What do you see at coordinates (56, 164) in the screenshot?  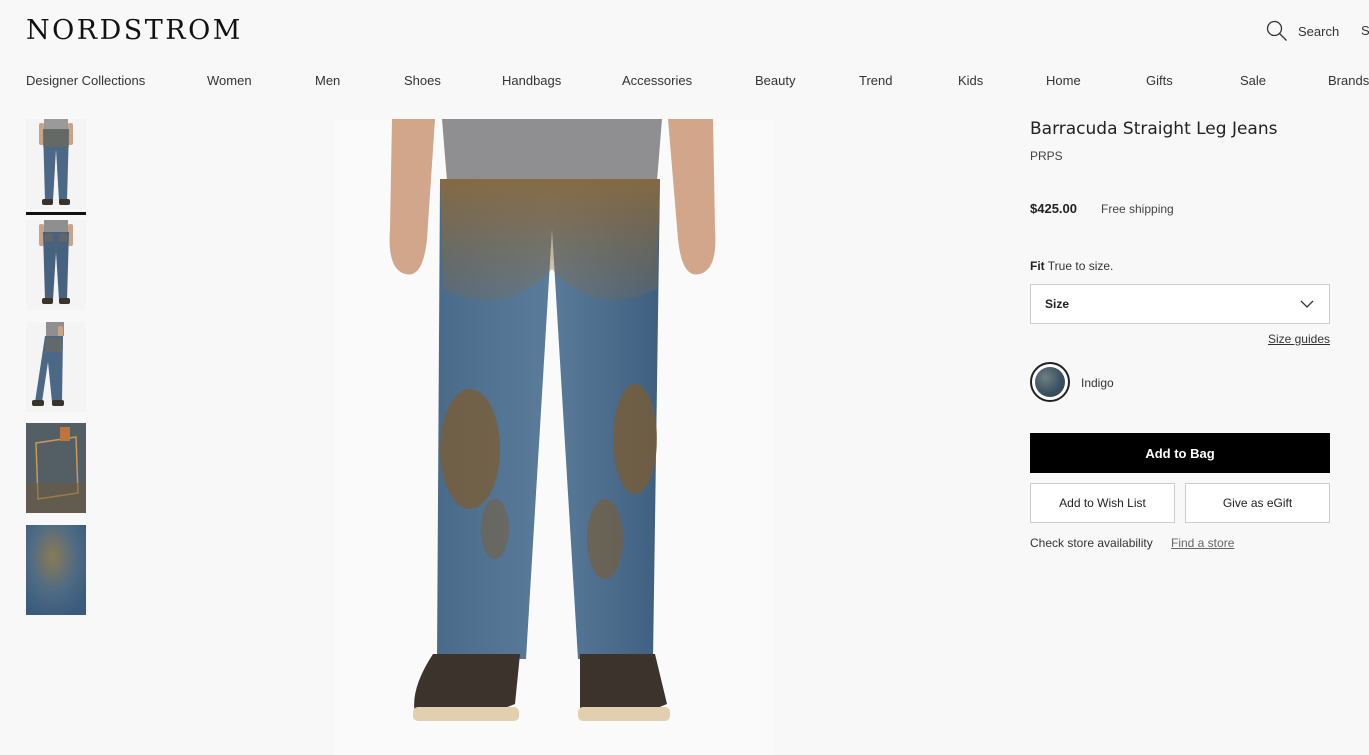 I see `thumbnail-front` at bounding box center [56, 164].